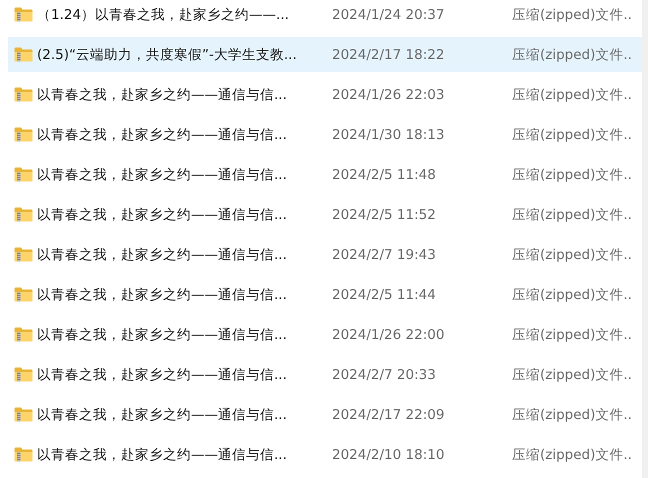  What do you see at coordinates (325, 414) in the screenshot?
I see `file-row: 以青春之我，赴家乡之约——通信与信... 2024/2/17 22:09 压缩(zipped)文件..` at bounding box center [325, 414].